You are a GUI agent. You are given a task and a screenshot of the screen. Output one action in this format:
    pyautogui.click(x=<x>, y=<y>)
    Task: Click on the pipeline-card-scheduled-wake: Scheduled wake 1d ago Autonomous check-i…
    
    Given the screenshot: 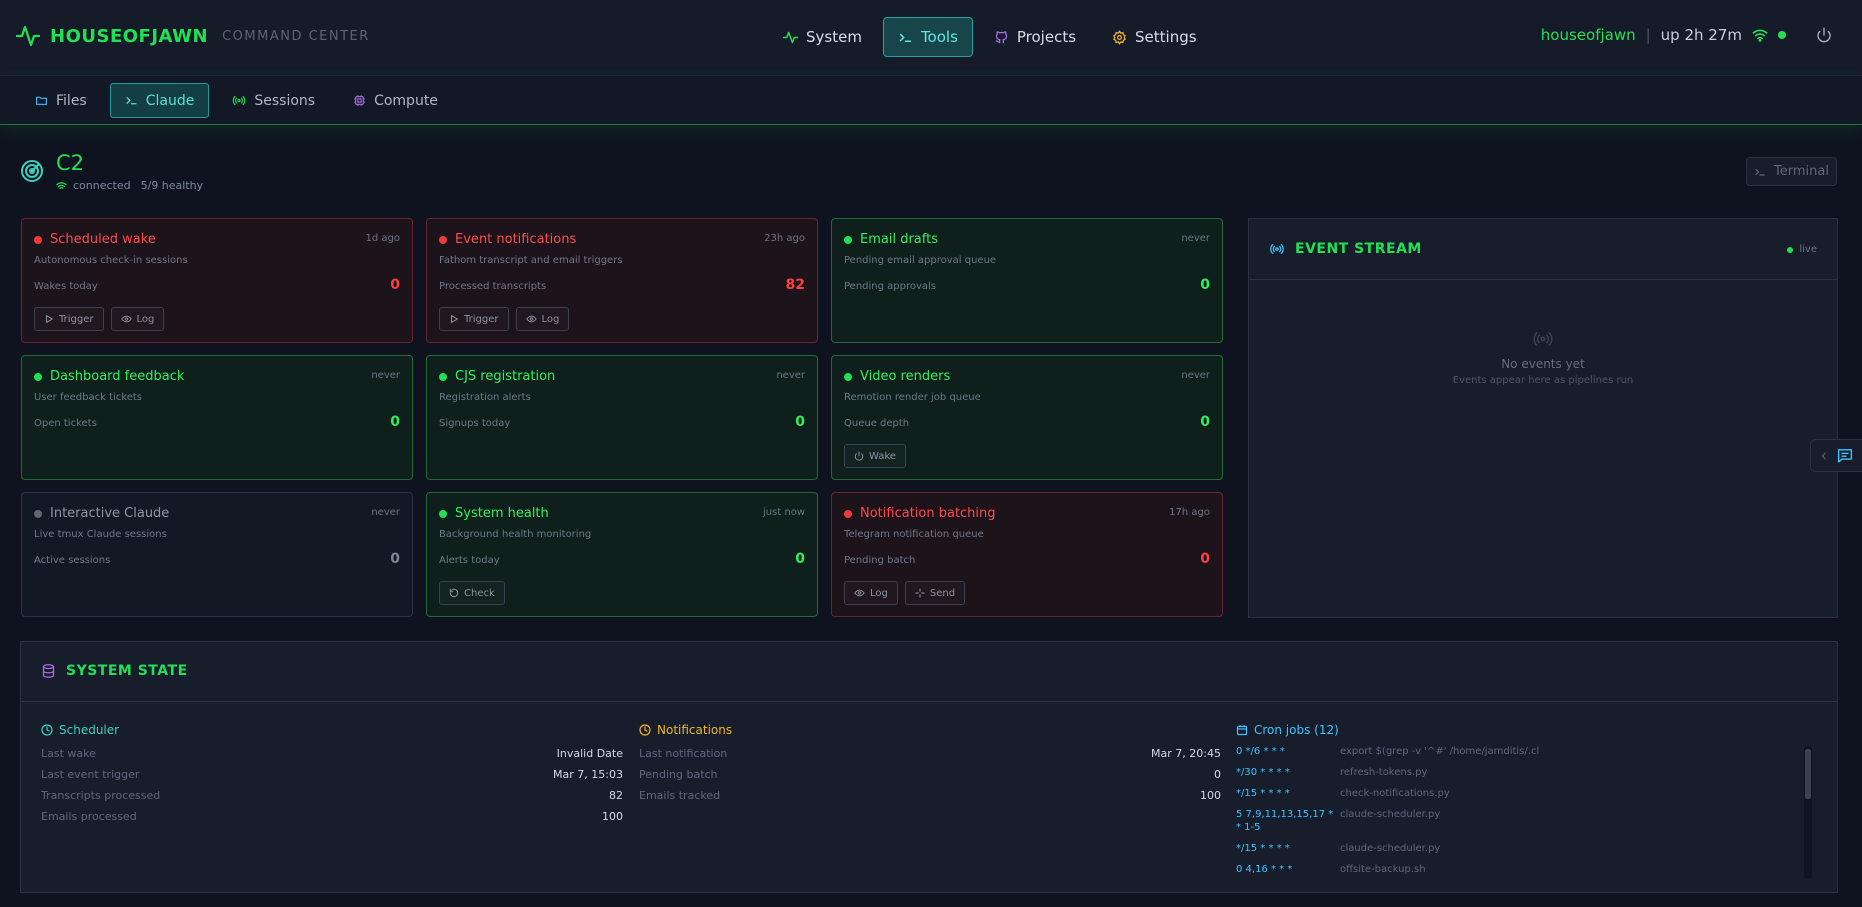 What is the action you would take?
    pyautogui.click(x=217, y=280)
    